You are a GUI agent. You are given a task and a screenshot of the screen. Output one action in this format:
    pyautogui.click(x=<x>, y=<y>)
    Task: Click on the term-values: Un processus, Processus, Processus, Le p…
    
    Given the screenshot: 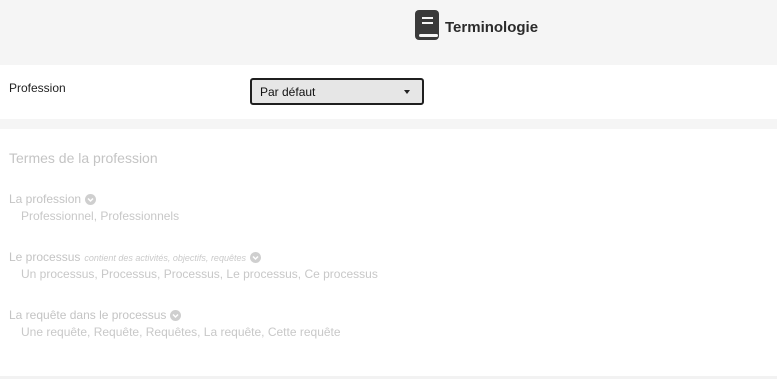 What is the action you would take?
    pyautogui.click(x=199, y=274)
    